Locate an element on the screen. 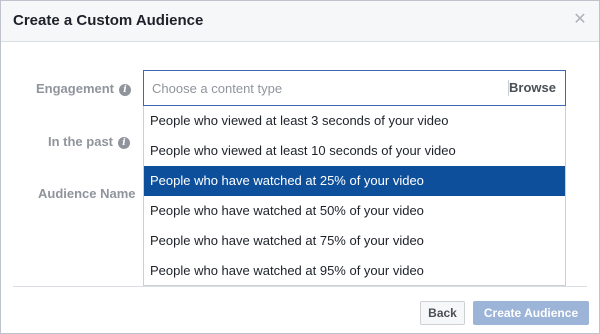 The width and height of the screenshot is (600, 334). dialog-header: Create a Custom Audience ✕ is located at coordinates (300, 21).